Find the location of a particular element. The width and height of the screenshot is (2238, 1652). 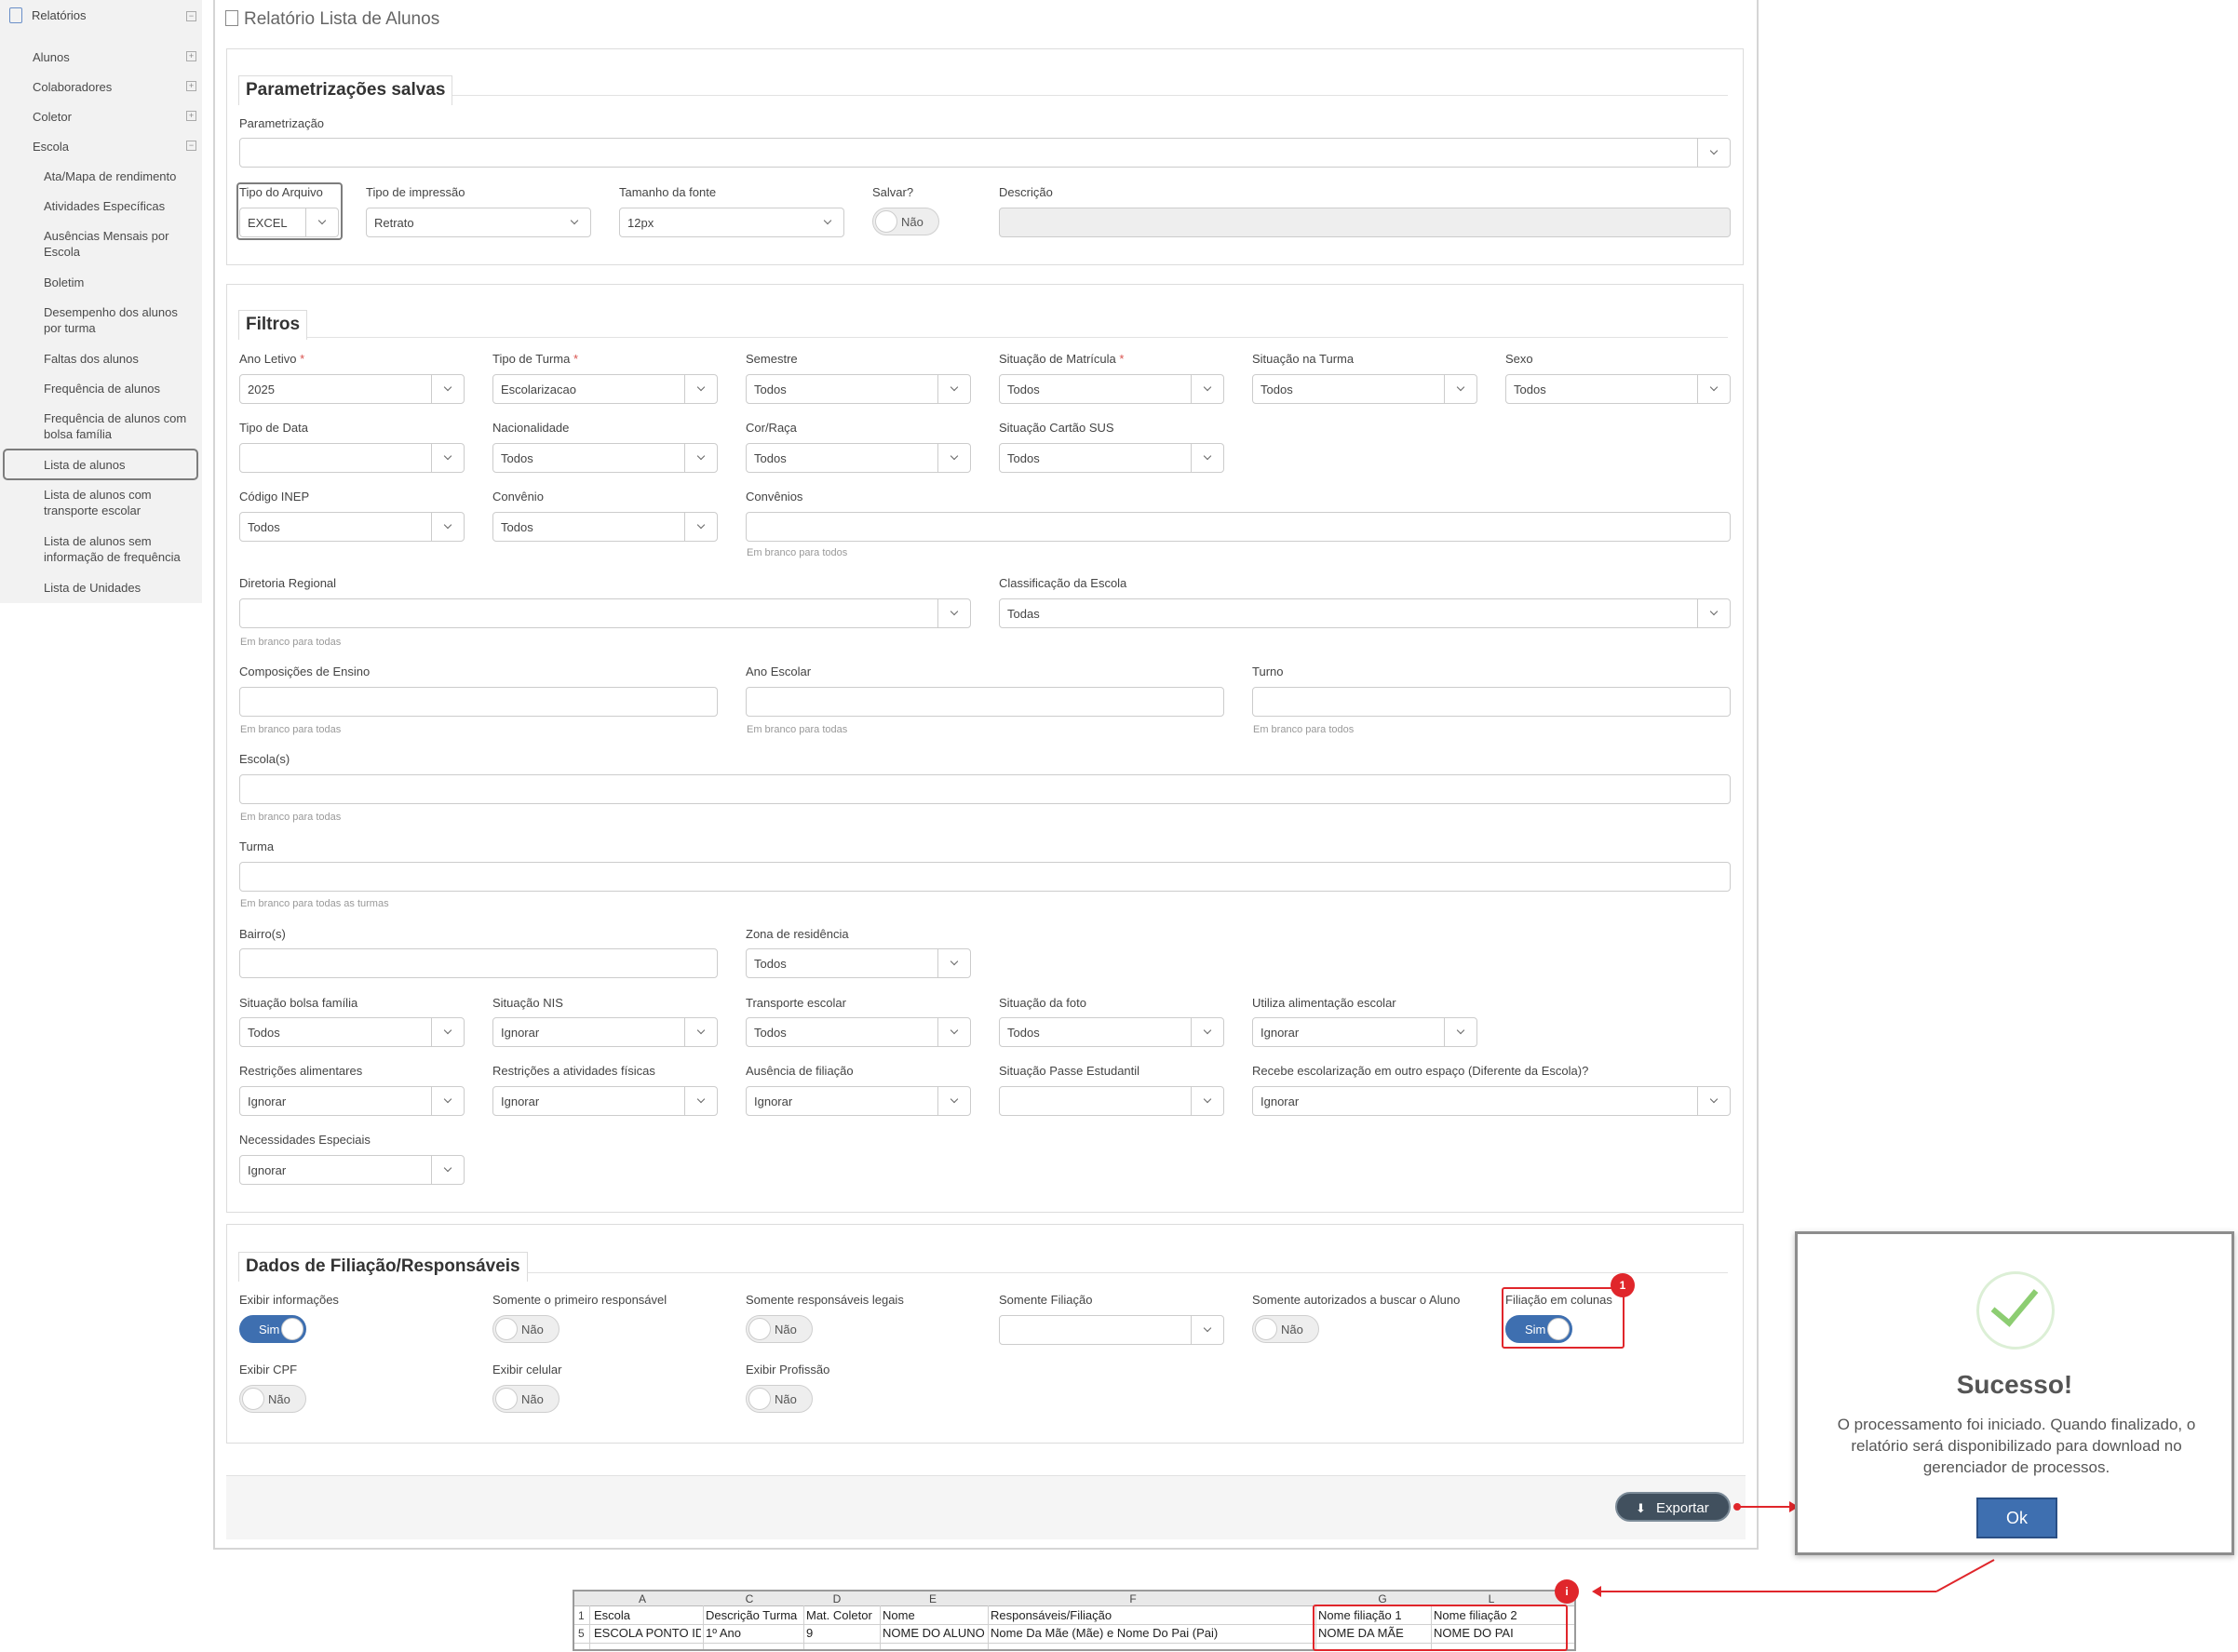

classificacao-value: Todas is located at coordinates (1023, 614).